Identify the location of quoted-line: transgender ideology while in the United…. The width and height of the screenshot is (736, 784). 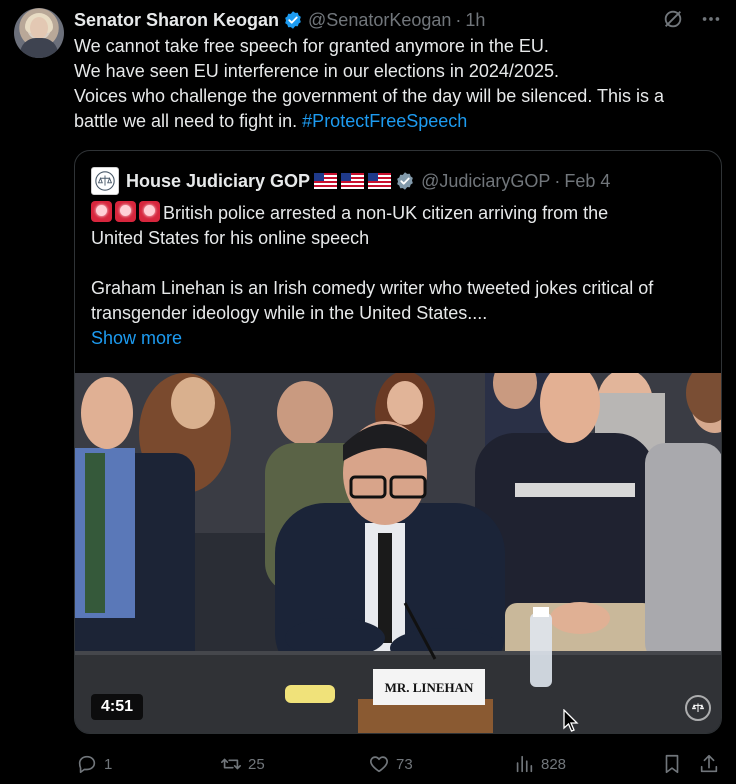
(289, 313).